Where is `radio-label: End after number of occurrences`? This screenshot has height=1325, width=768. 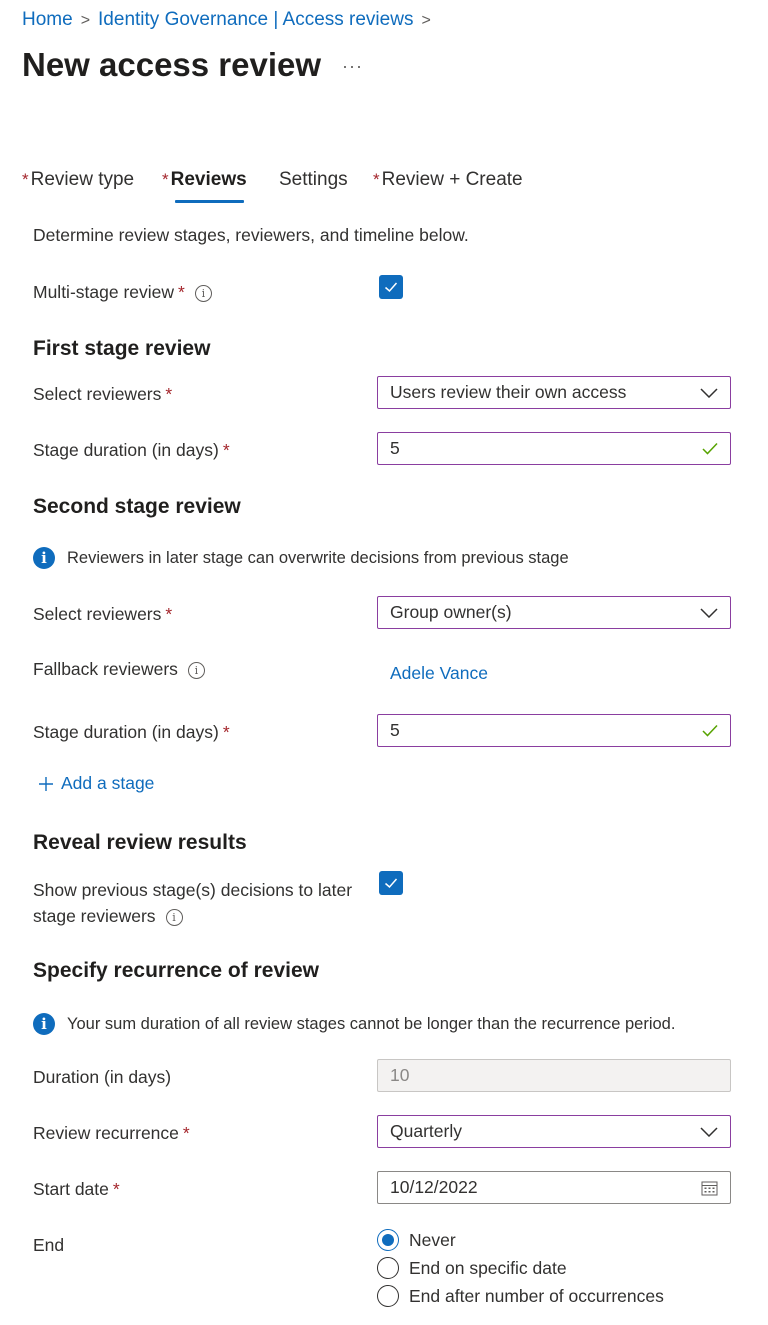 radio-label: End after number of occurrences is located at coordinates (536, 1295).